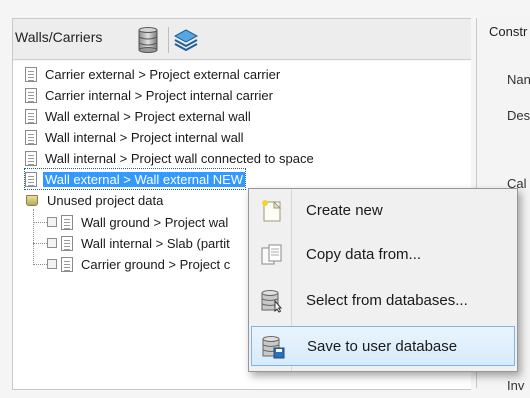 This screenshot has width=530, height=398. I want to click on tree-item: Wall internal > Project internal wall, so click(135, 137).